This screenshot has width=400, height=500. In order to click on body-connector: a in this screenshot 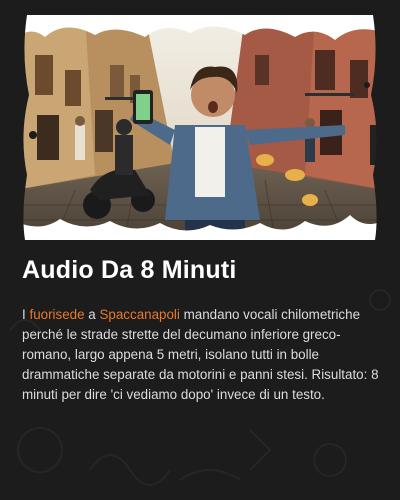, I will do `click(92, 314)`.